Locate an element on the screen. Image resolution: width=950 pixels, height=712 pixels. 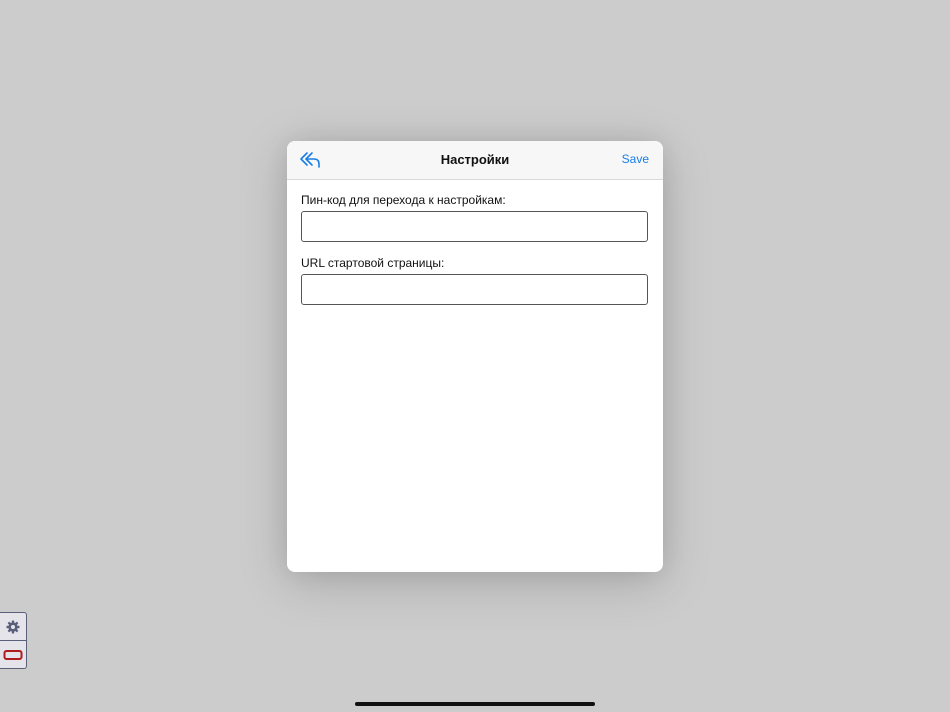
rounded-rectangle-icon is located at coordinates (13, 654).